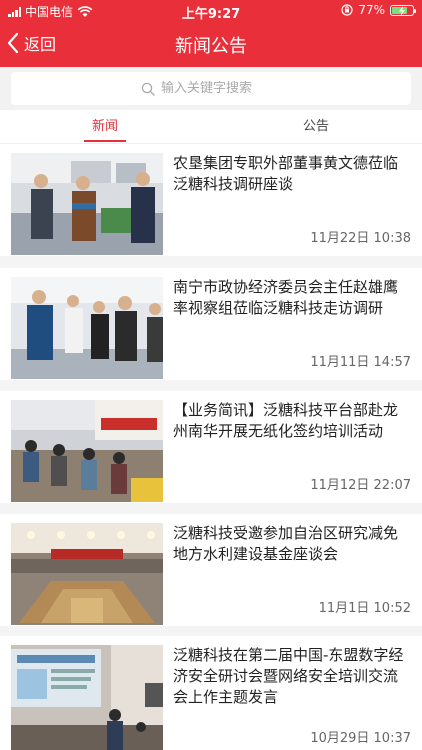  What do you see at coordinates (360, 362) in the screenshot?
I see `news-date: 11月11日 14:57` at bounding box center [360, 362].